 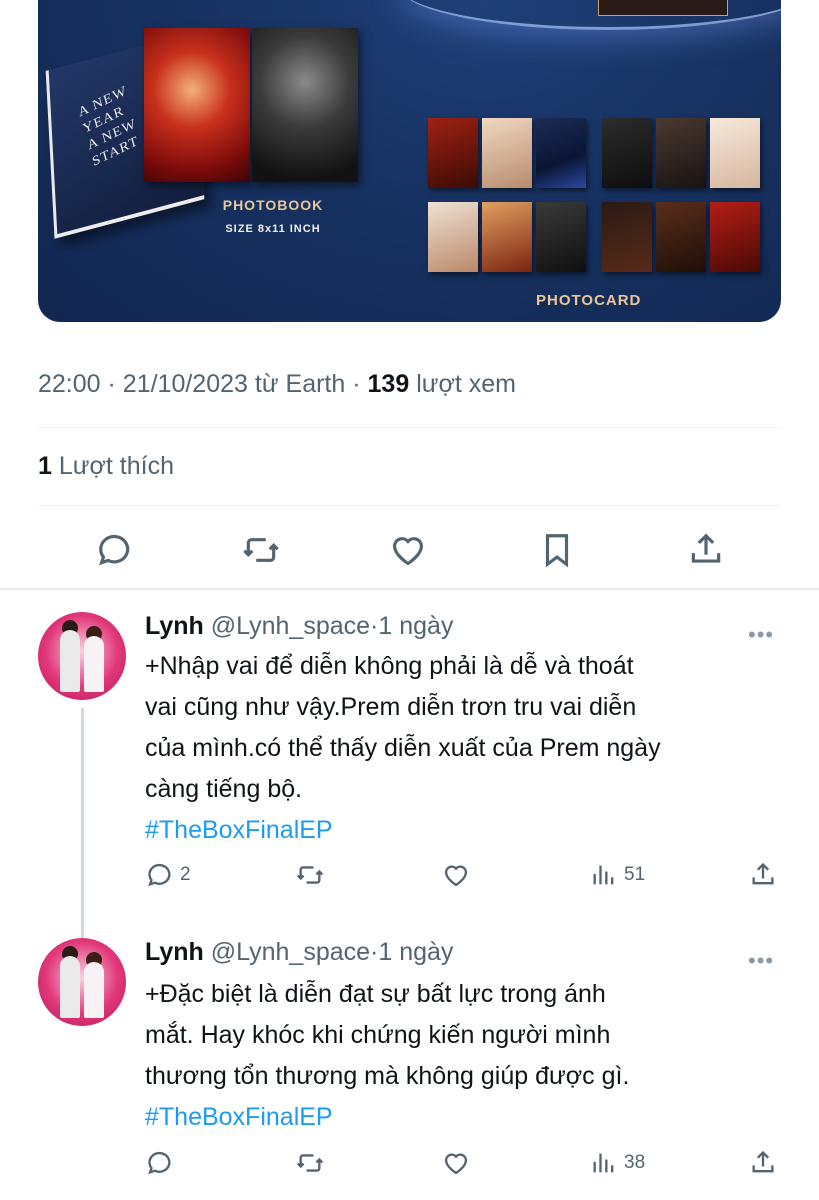 I want to click on reply-button: 2, so click(x=168, y=875).